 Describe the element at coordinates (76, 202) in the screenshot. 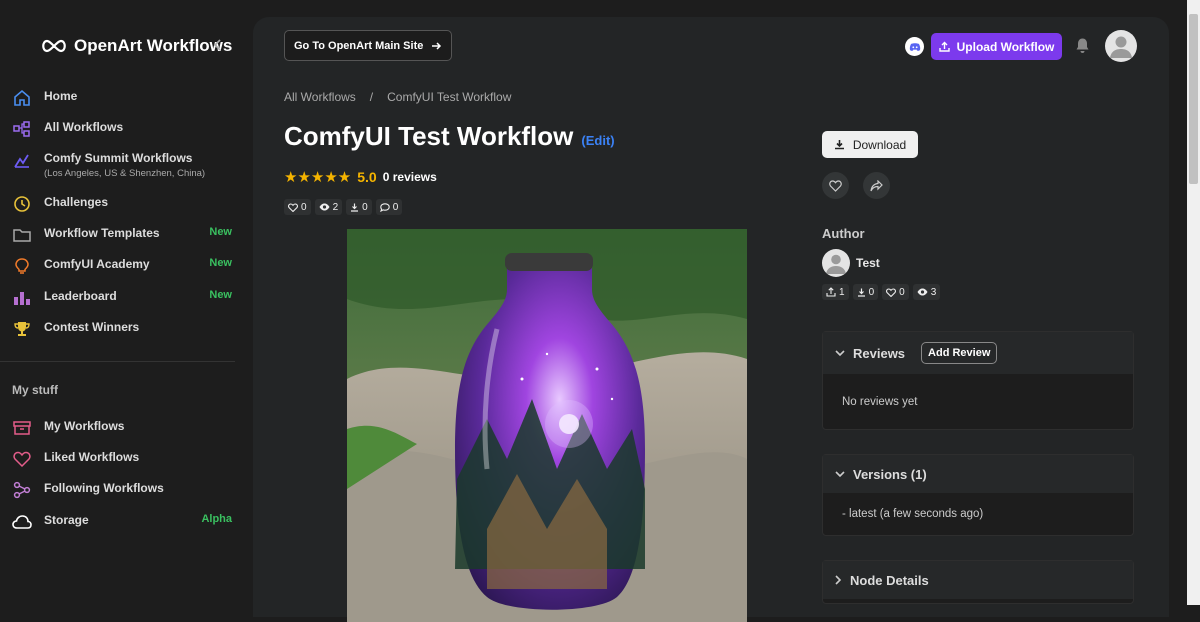

I see `sidebar-item-label: Challenges` at that location.